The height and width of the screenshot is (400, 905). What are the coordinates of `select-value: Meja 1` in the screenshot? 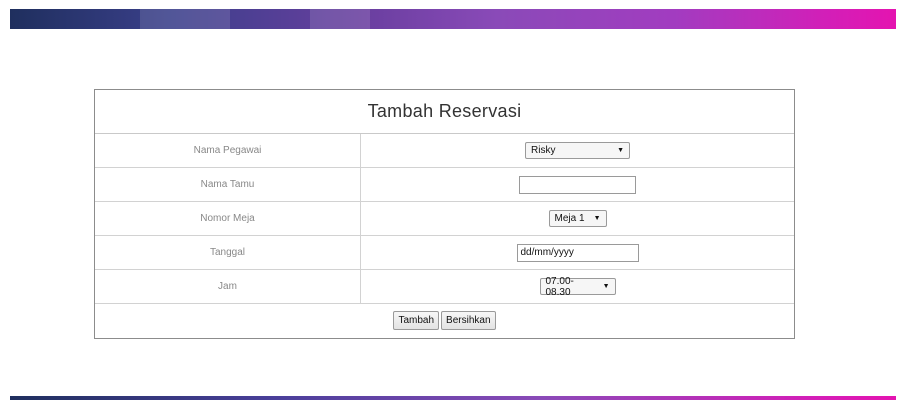 It's located at (569, 218).